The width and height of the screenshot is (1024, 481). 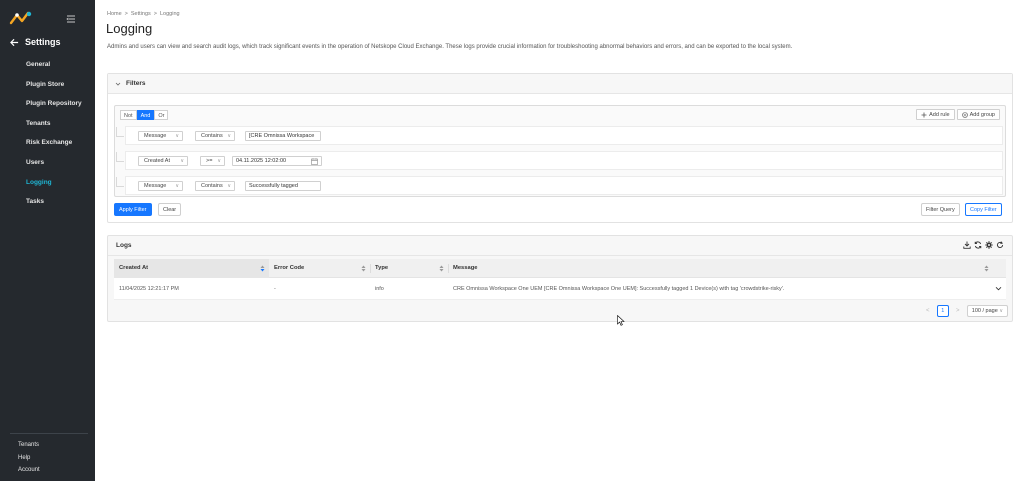 What do you see at coordinates (43, 42) in the screenshot?
I see `sidebar-title: Settings` at bounding box center [43, 42].